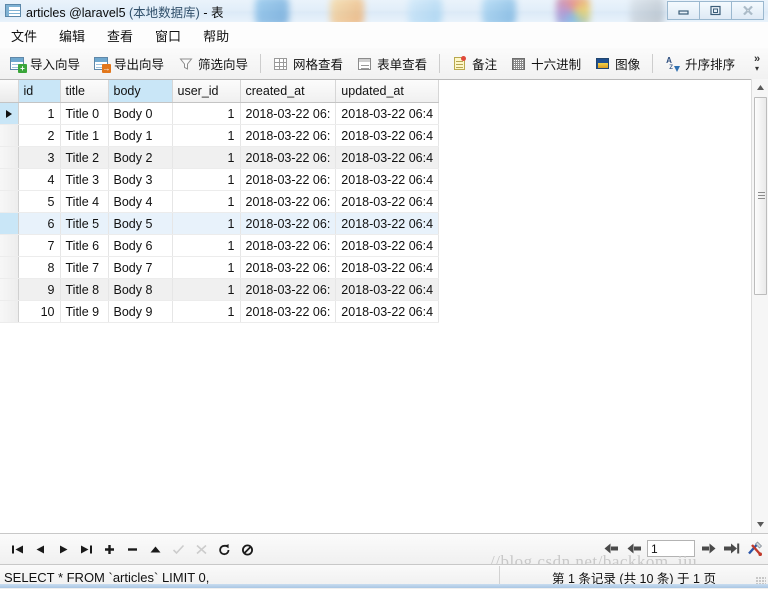 Image resolution: width=768 pixels, height=589 pixels. What do you see at coordinates (155, 549) in the screenshot?
I see `edit-record-button` at bounding box center [155, 549].